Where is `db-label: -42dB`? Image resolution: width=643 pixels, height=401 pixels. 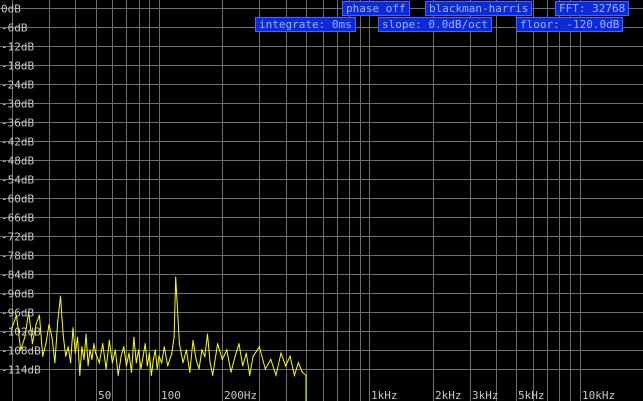
db-label: -42dB is located at coordinates (17, 142).